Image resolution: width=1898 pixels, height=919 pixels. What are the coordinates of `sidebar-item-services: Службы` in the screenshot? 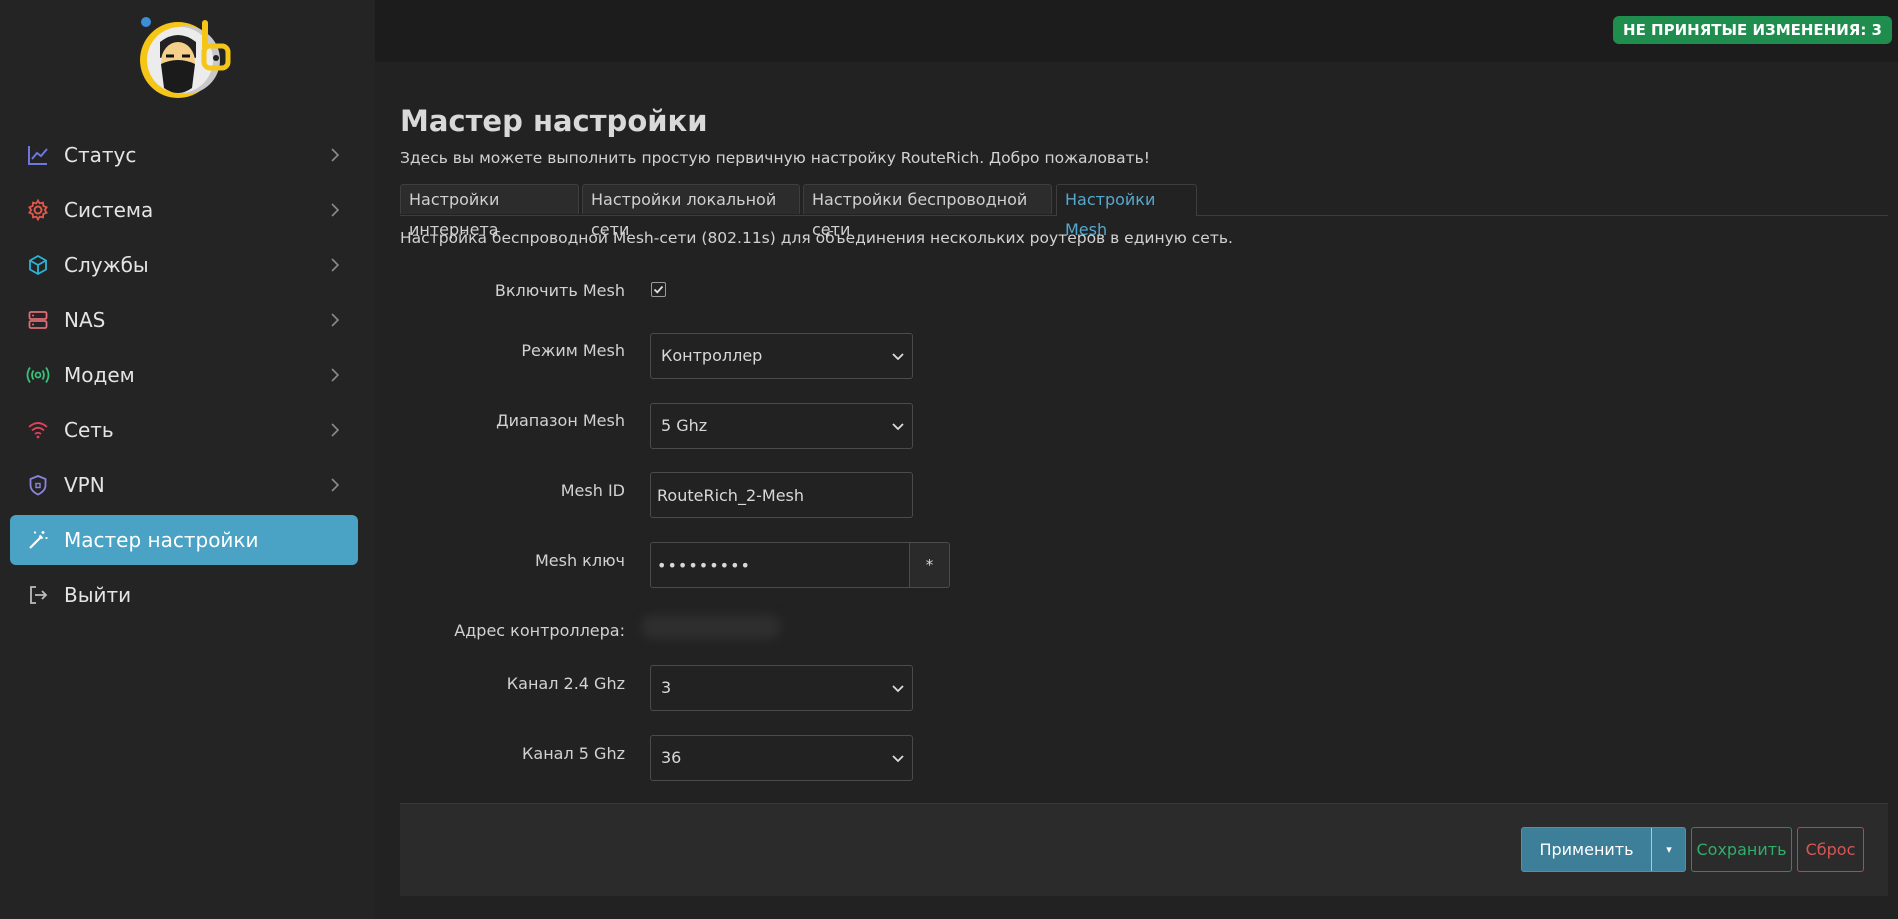 It's located at (184, 265).